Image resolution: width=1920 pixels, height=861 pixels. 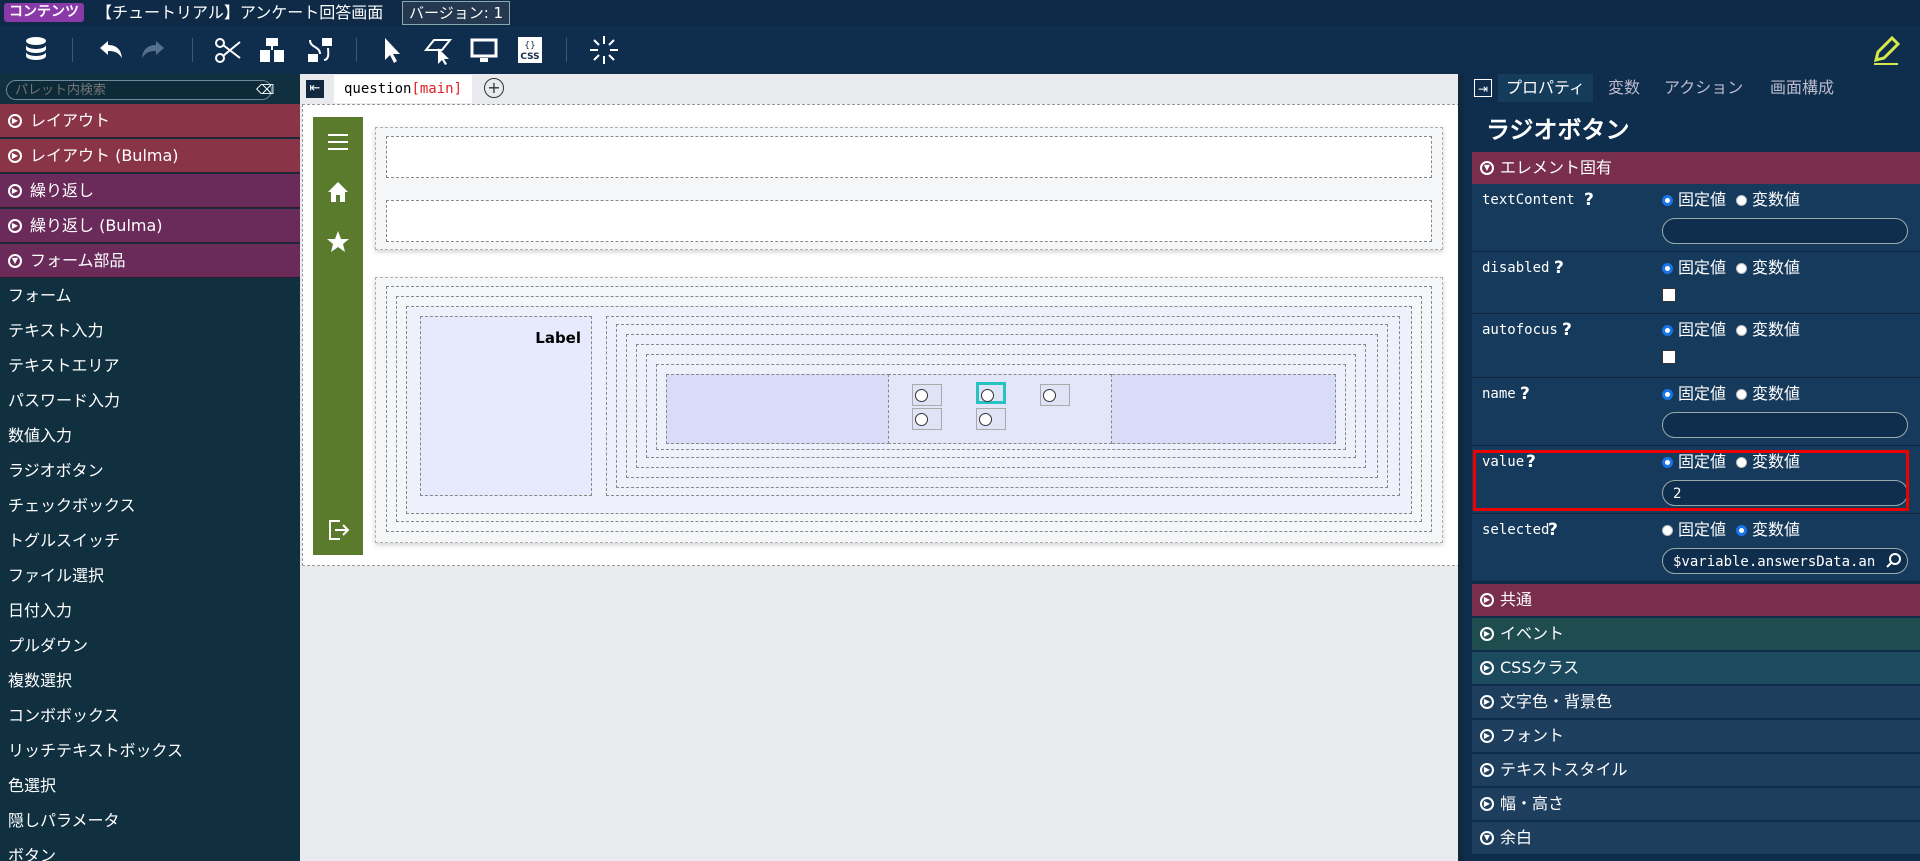 I want to click on palette-item-checkbox: チェックボックス, so click(x=72, y=506).